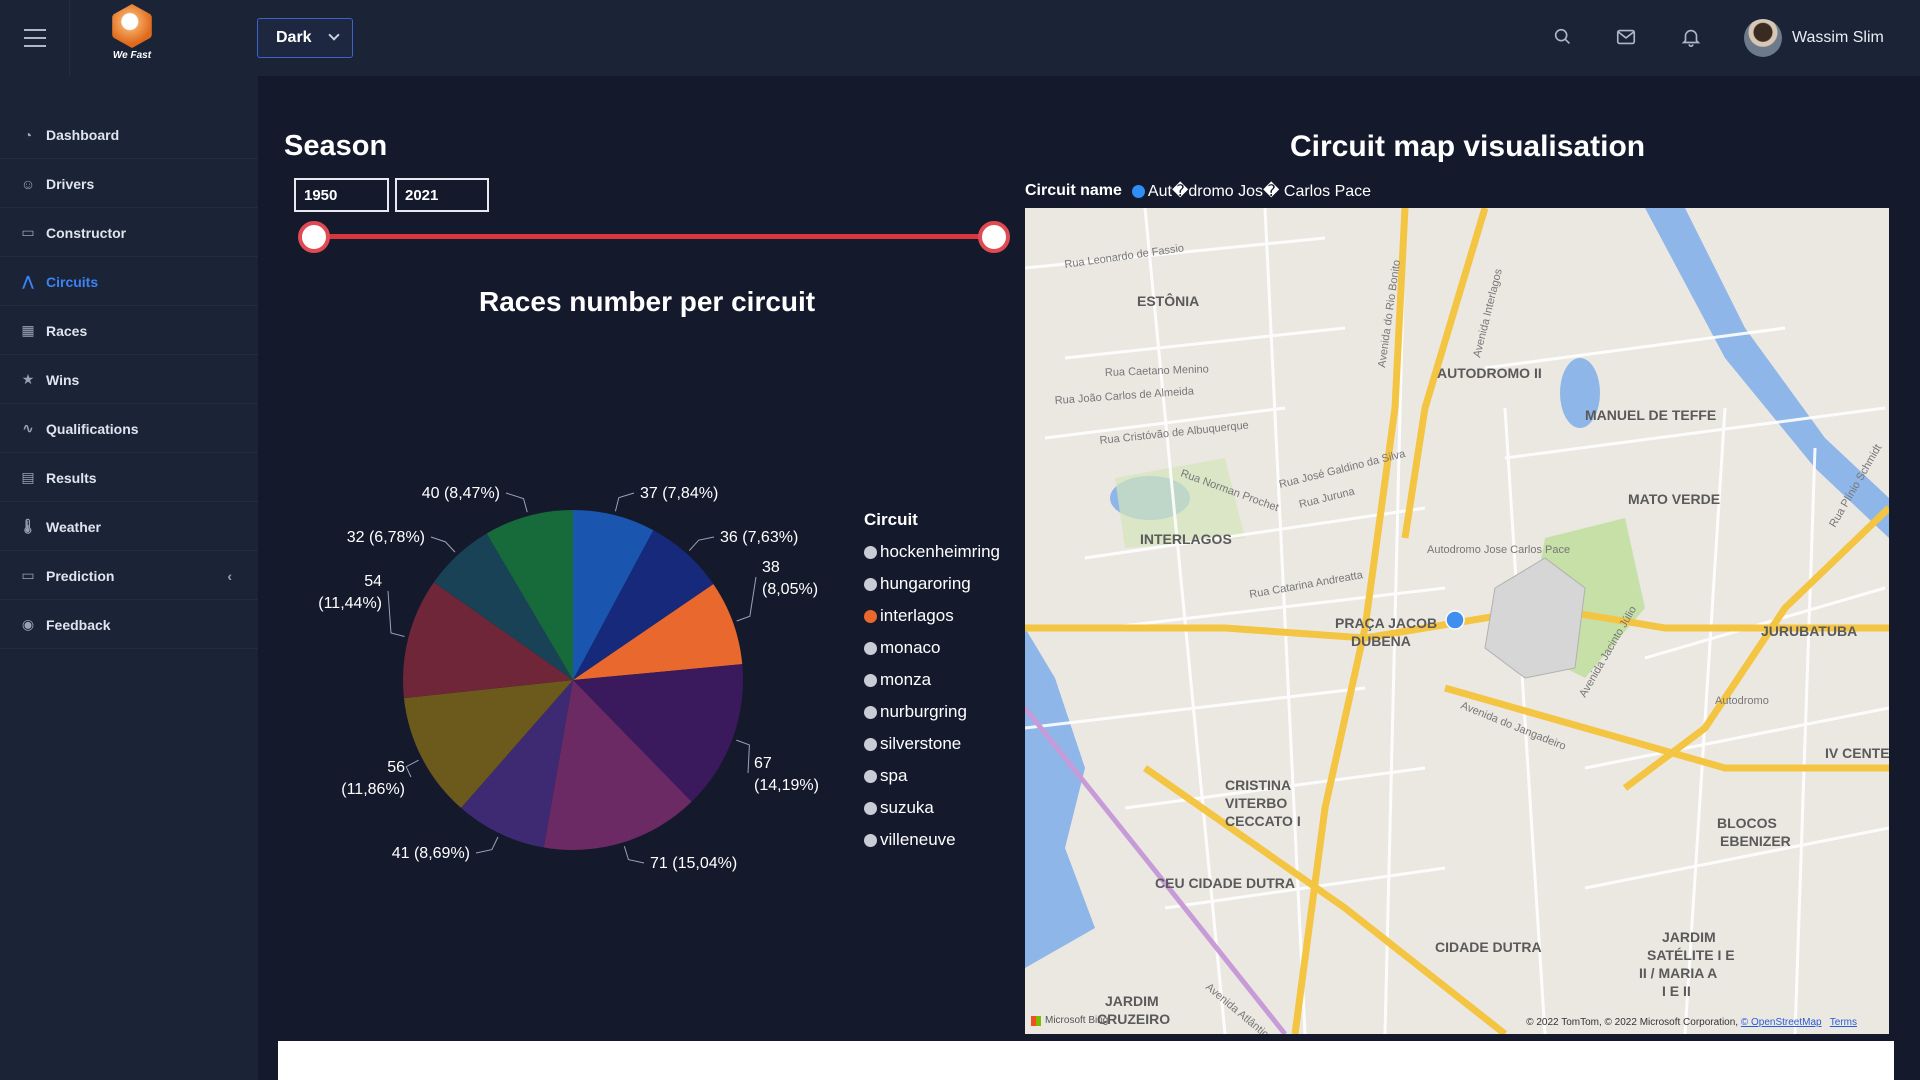 This screenshot has height=1080, width=1920. What do you see at coordinates (932, 840) in the screenshot?
I see `legend-item-villeneuve: villeneuve` at bounding box center [932, 840].